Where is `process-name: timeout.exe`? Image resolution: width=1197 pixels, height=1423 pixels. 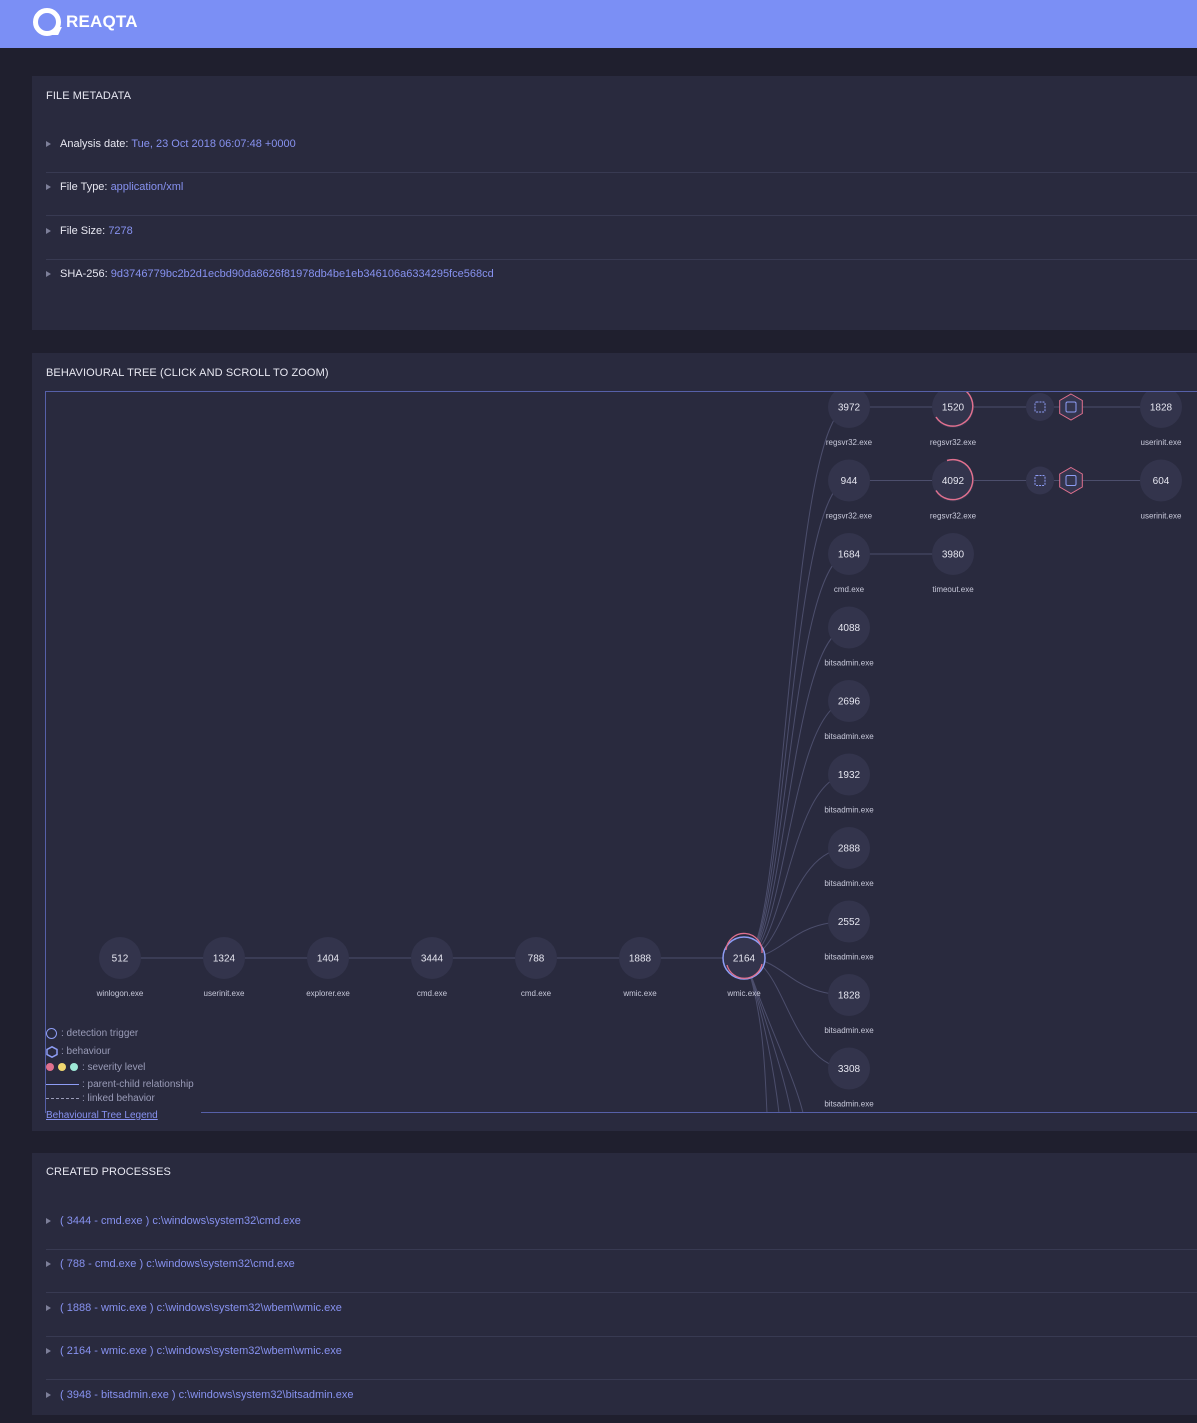
process-name: timeout.exe is located at coordinates (953, 589).